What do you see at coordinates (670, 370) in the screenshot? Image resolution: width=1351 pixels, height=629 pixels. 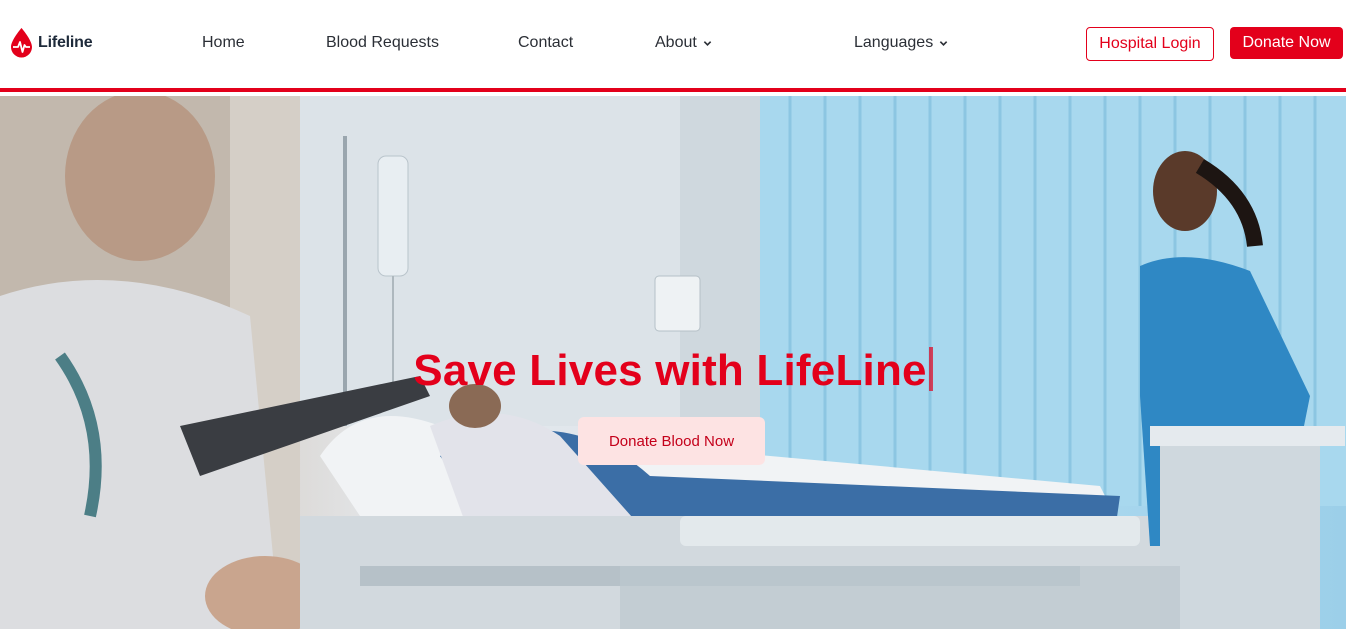 I see `hero-title-text: Save Lives with LifeLine` at bounding box center [670, 370].